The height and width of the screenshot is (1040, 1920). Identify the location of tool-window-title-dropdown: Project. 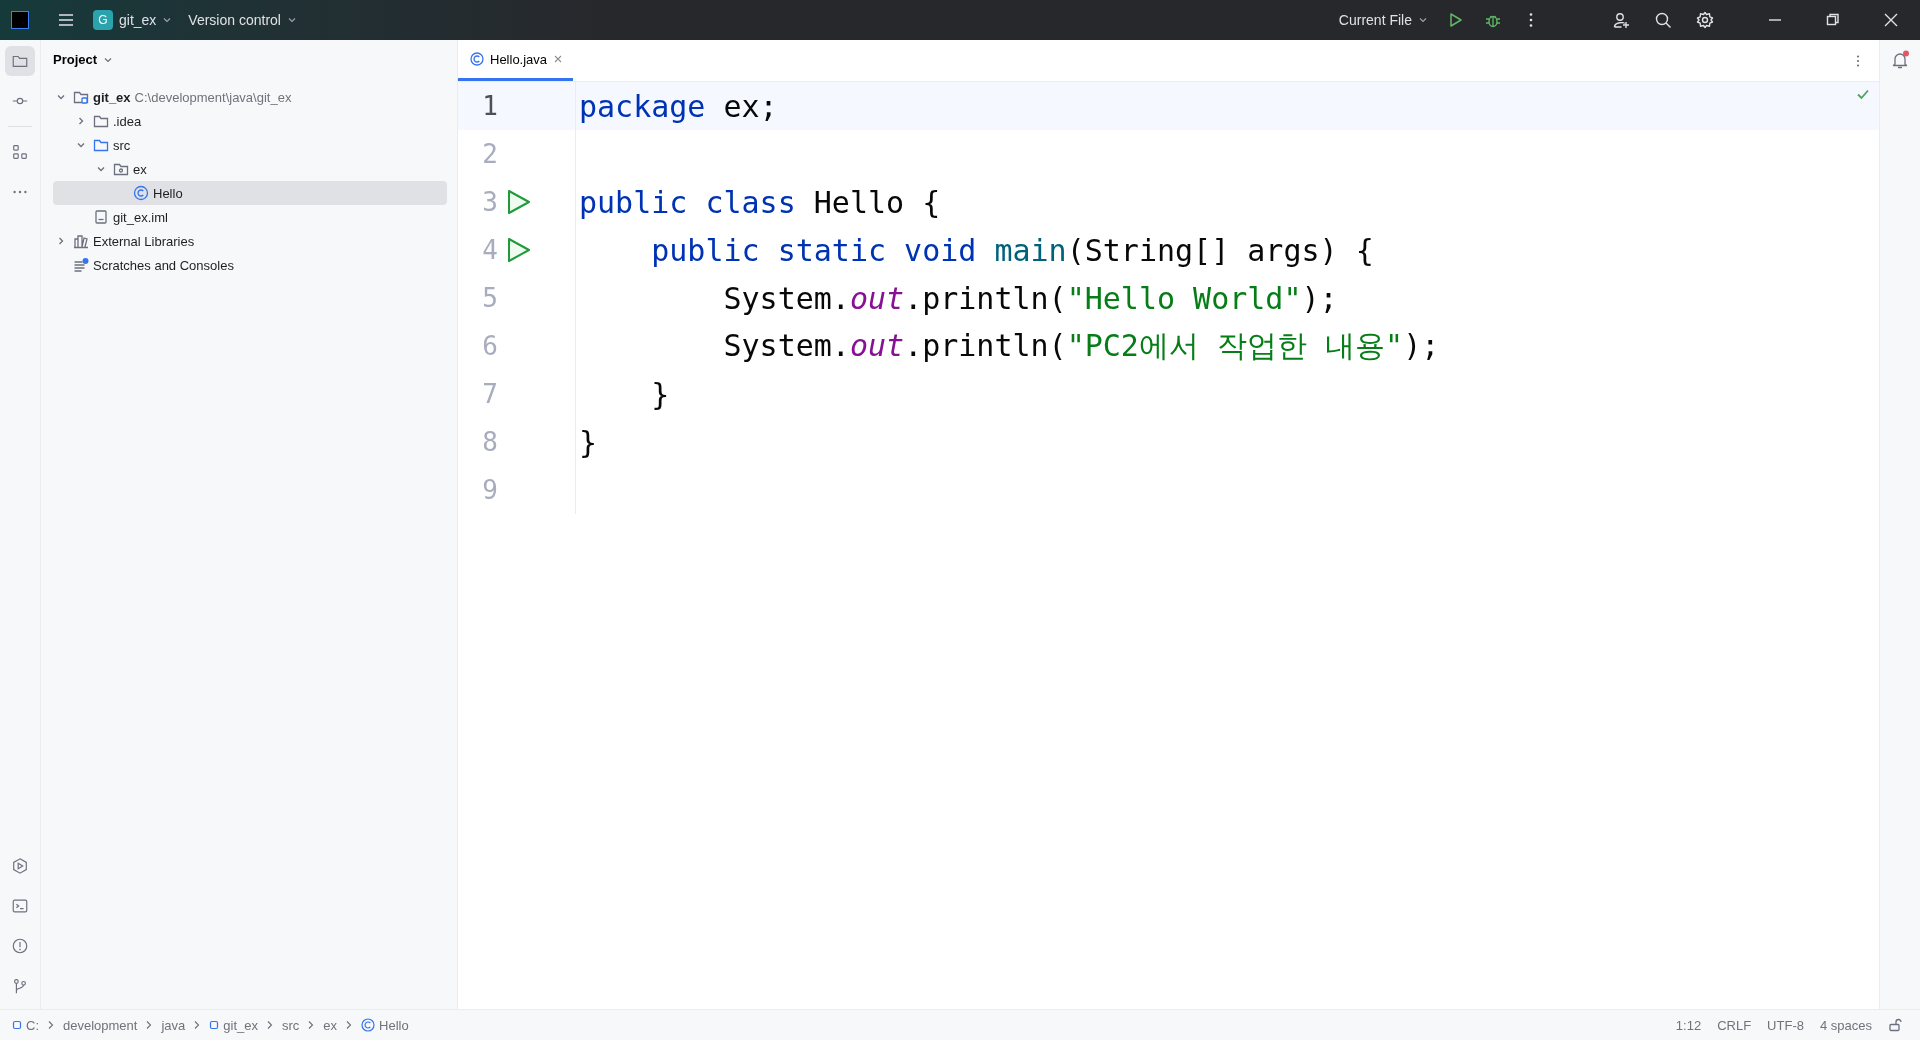
(83, 60).